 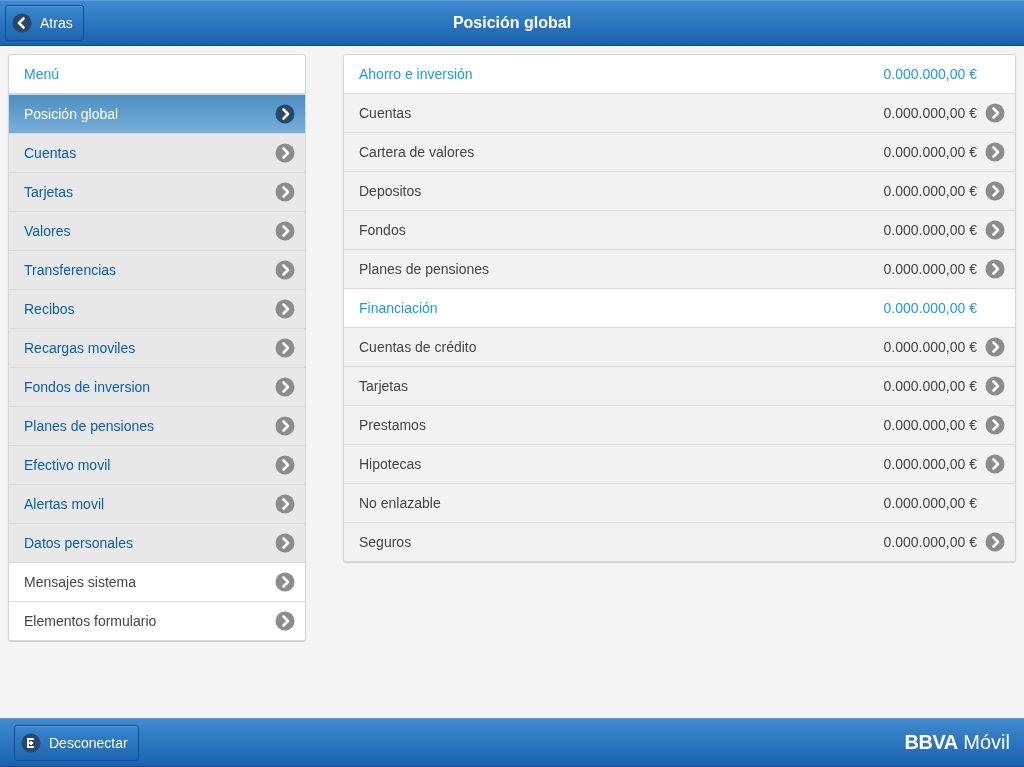 I want to click on page-title: Posición global, so click(x=512, y=22).